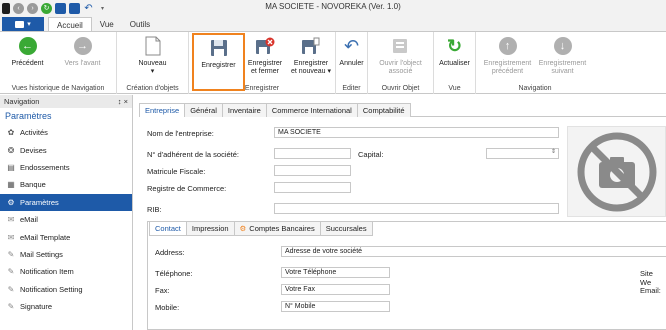  What do you see at coordinates (18, 8) in the screenshot?
I see `back-icon: ‹` at bounding box center [18, 8].